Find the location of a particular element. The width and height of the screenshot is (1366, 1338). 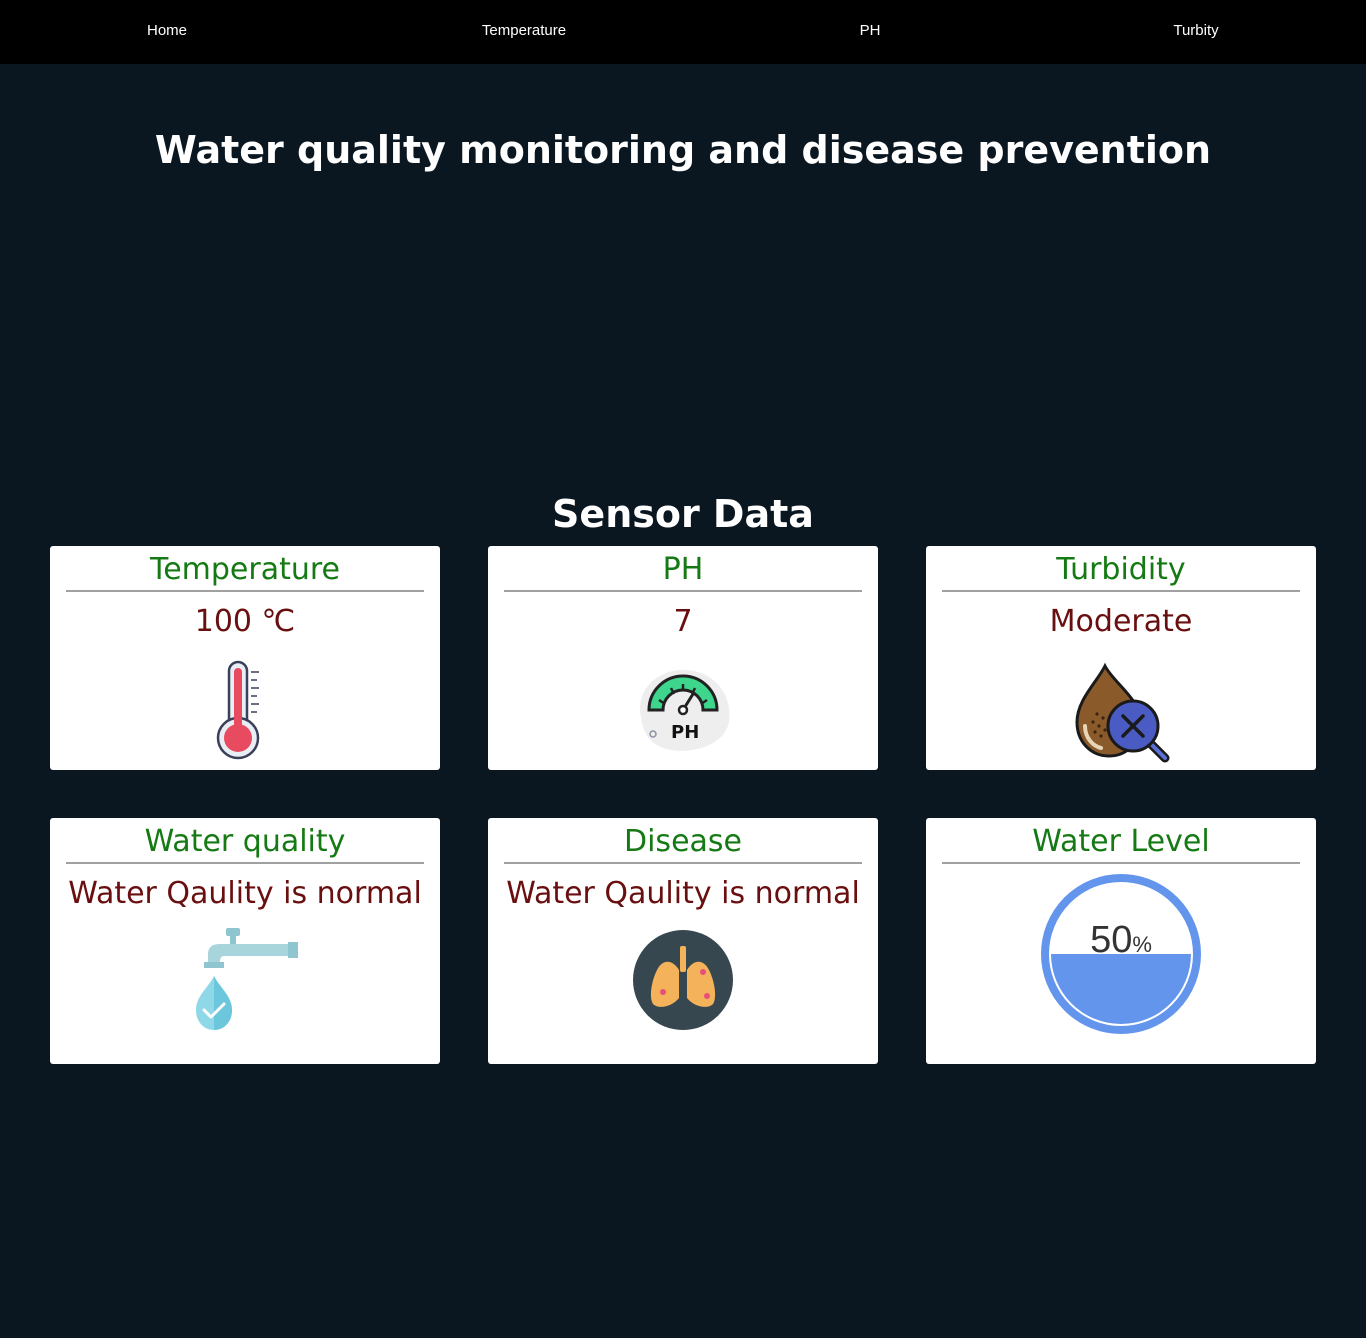

water-level-gauge: 50% is located at coordinates (1121, 956).